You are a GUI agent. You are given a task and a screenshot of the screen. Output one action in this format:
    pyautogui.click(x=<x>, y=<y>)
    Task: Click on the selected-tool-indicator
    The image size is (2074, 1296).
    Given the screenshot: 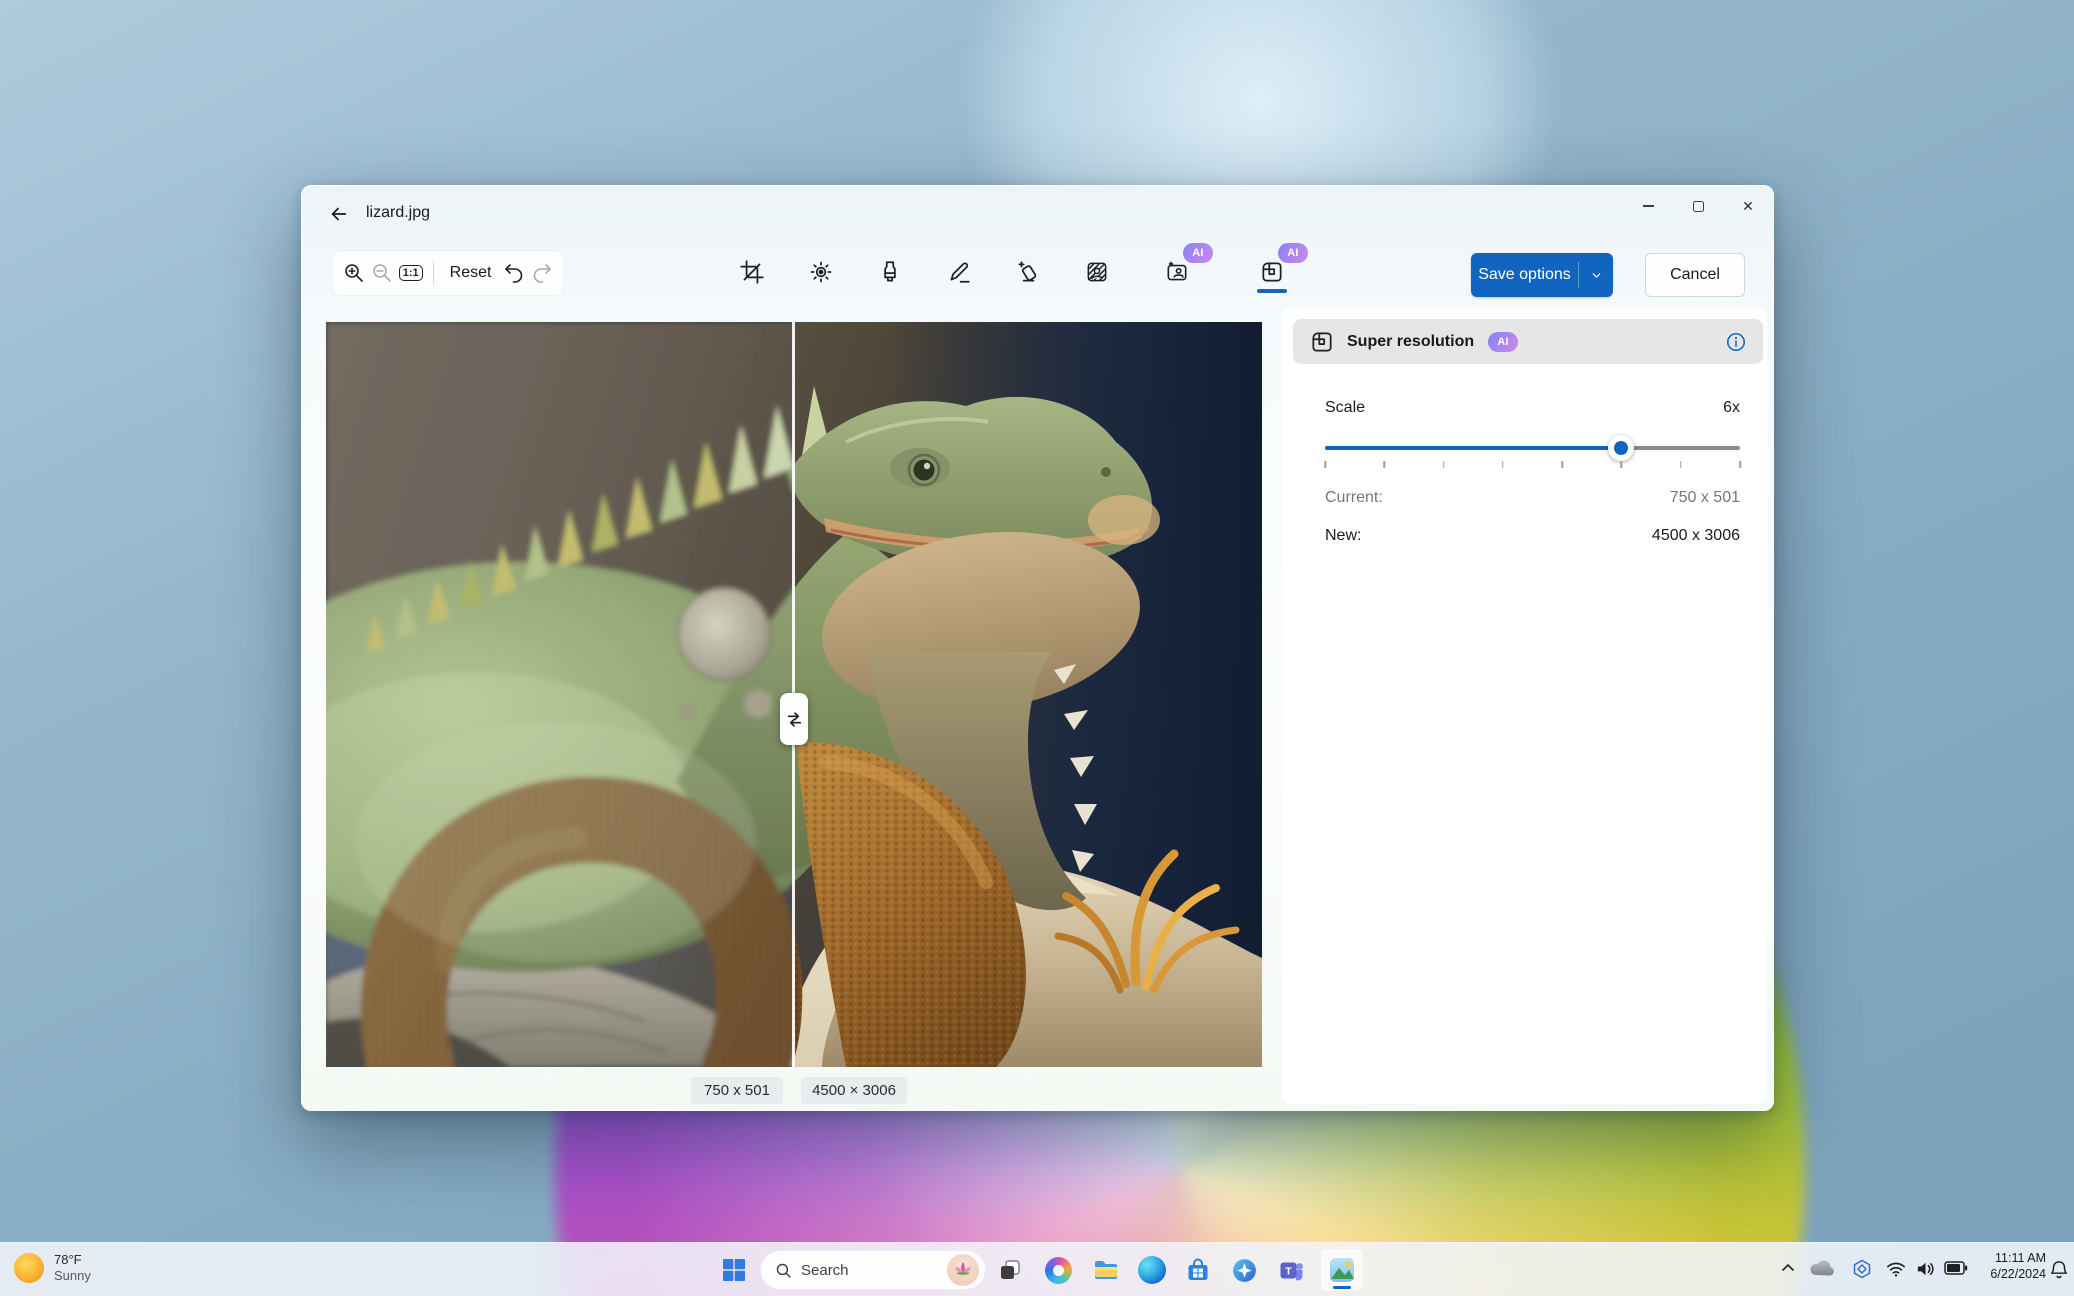 What is the action you would take?
    pyautogui.click(x=1272, y=291)
    